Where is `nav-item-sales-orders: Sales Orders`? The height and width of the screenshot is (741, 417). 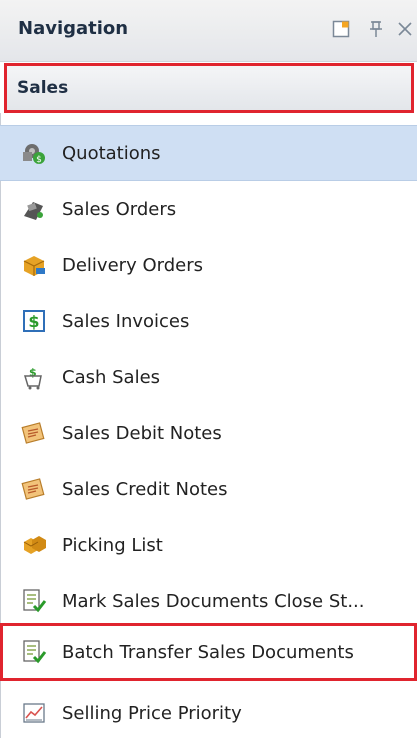 nav-item-sales-orders: Sales Orders is located at coordinates (208, 209).